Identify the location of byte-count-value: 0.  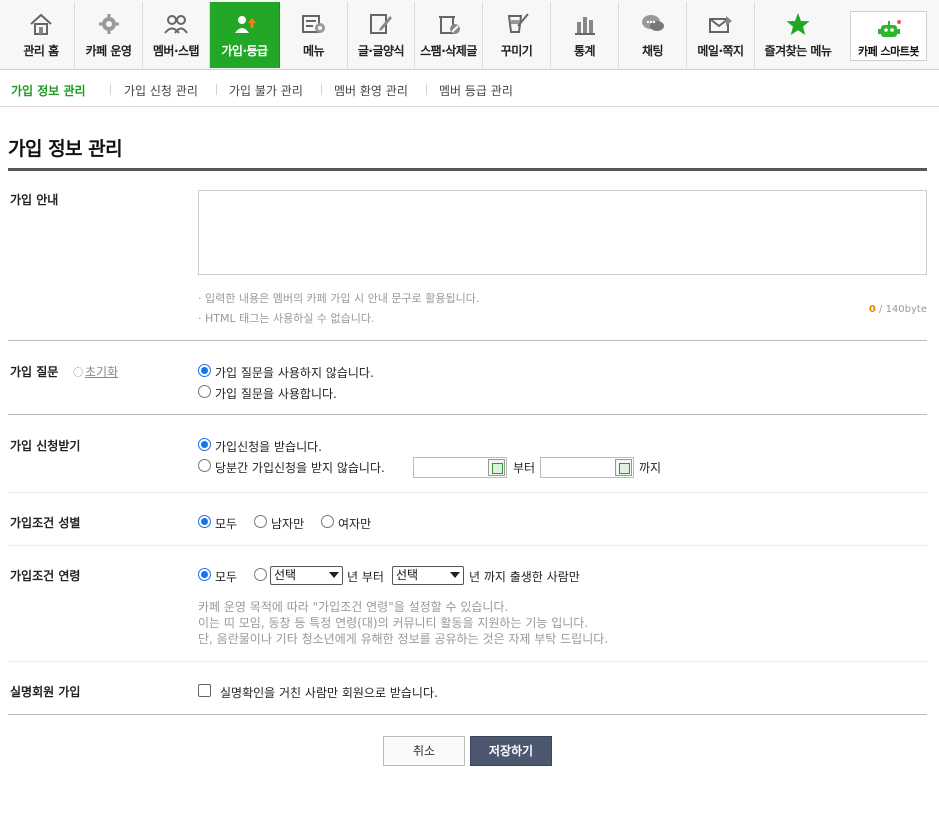
(872, 309).